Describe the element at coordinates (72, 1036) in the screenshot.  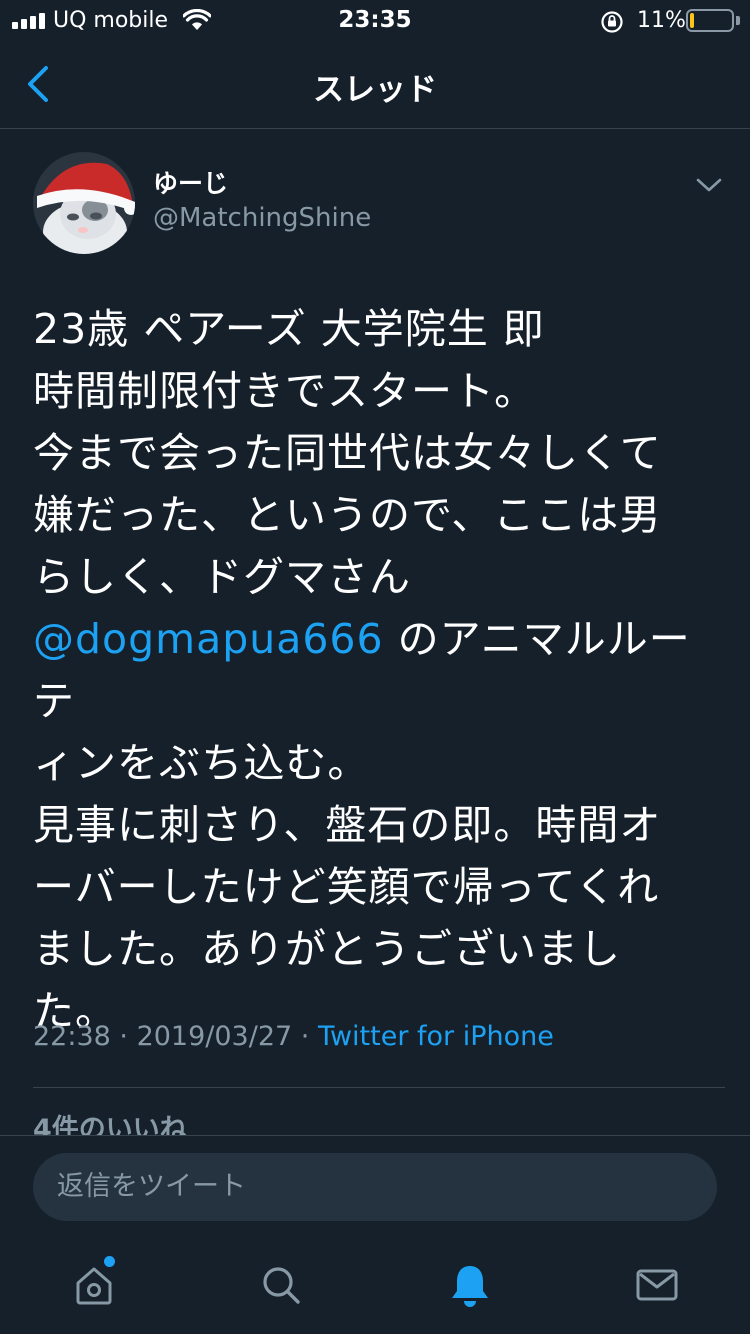
I see `tweet-time: 22:38` at that location.